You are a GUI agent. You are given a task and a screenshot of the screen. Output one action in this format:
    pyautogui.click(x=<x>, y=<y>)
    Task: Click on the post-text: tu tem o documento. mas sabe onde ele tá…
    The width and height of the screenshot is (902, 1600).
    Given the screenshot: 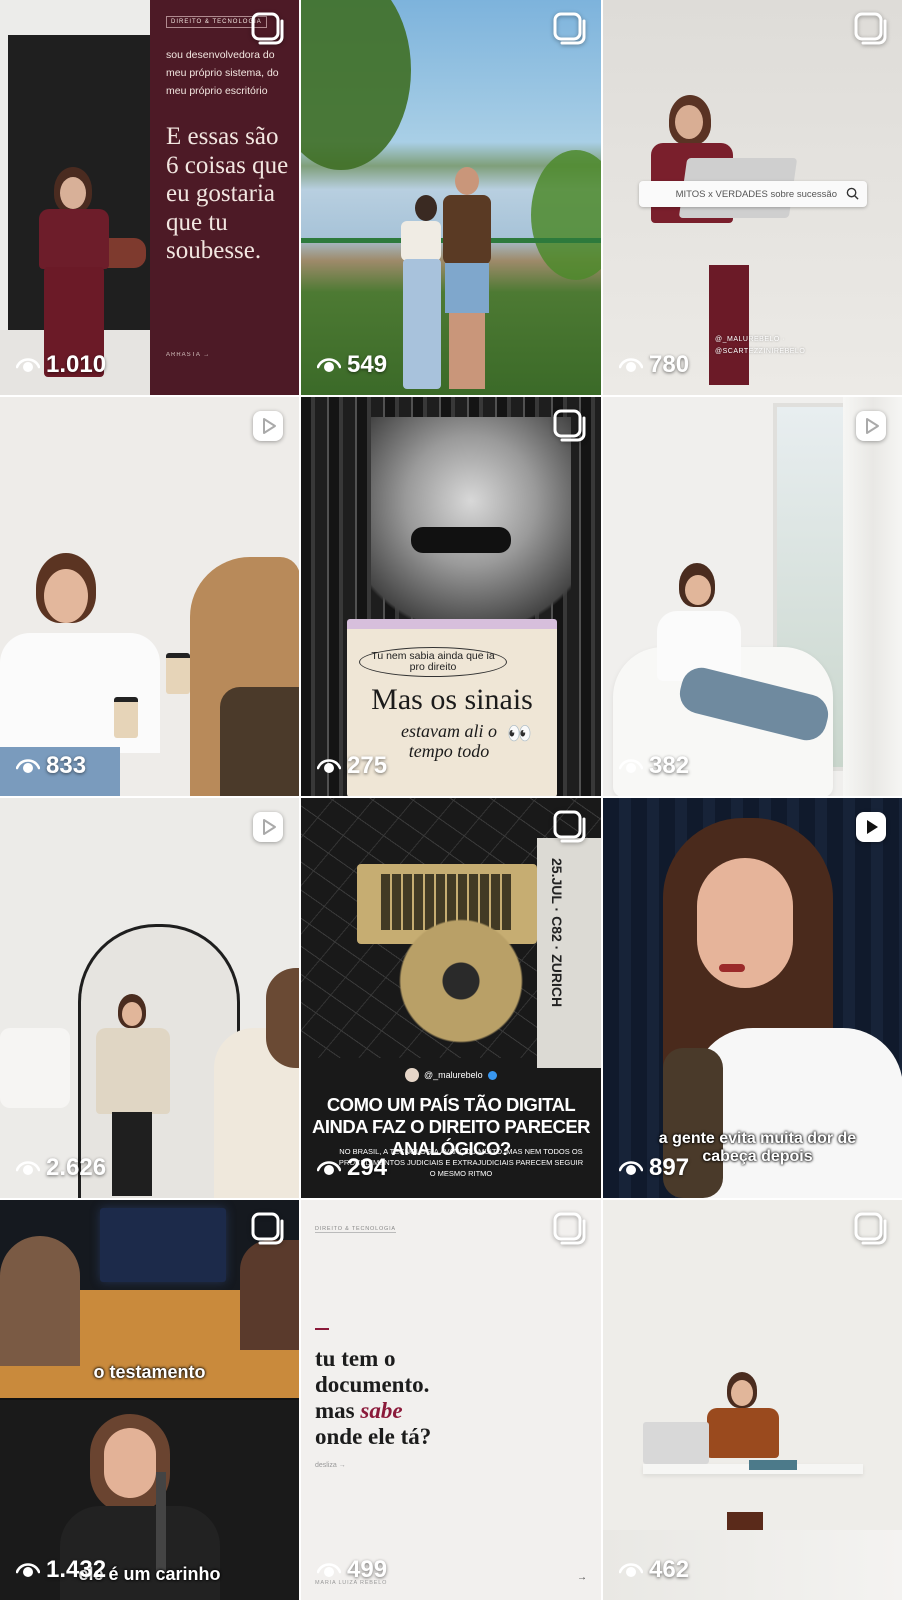 What is the action you would take?
    pyautogui.click(x=415, y=1398)
    